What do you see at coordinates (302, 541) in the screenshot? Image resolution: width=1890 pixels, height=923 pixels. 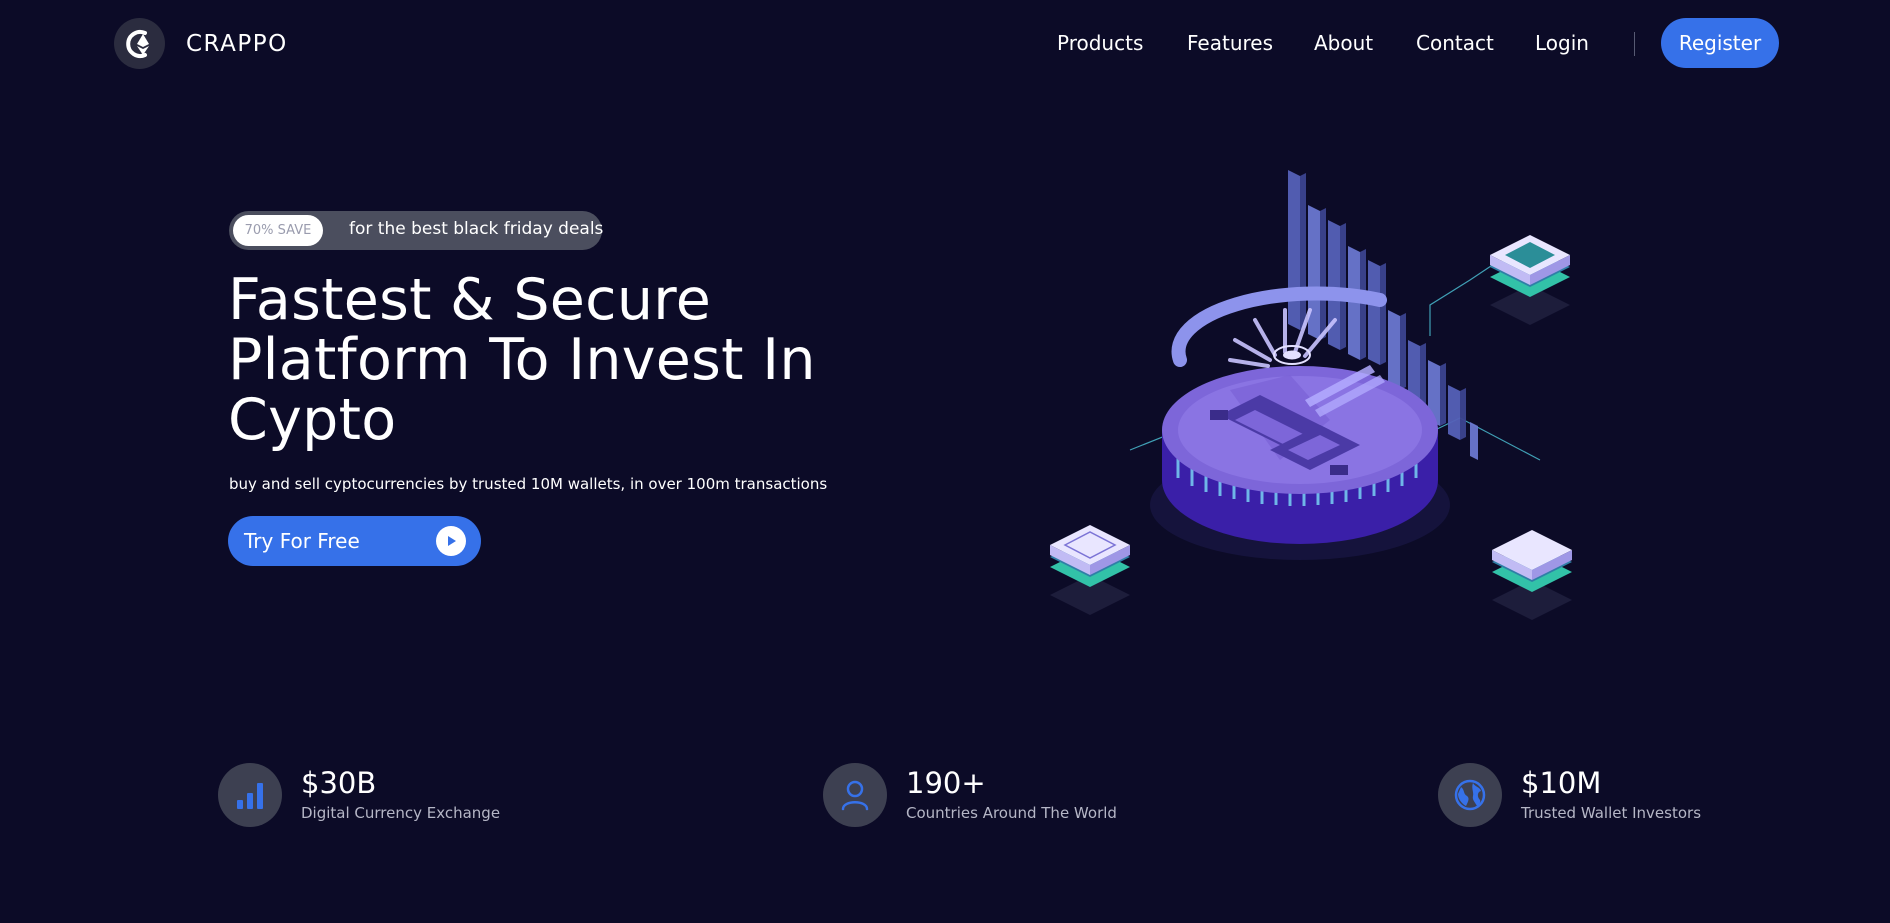 I see `try-for-free-label: Try For Free` at bounding box center [302, 541].